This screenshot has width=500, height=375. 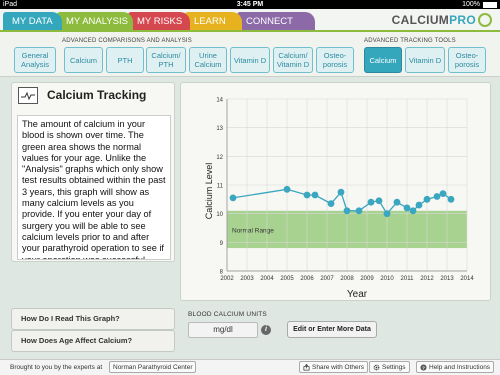 I want to click on units-select: mg/dl, so click(x=223, y=330).